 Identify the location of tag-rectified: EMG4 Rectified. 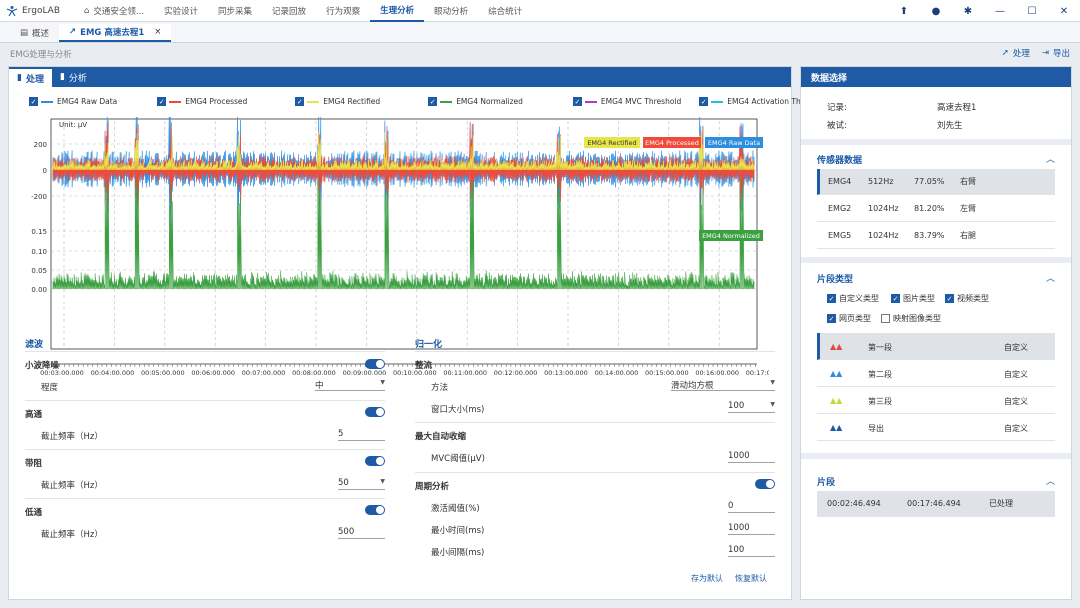
(611, 143).